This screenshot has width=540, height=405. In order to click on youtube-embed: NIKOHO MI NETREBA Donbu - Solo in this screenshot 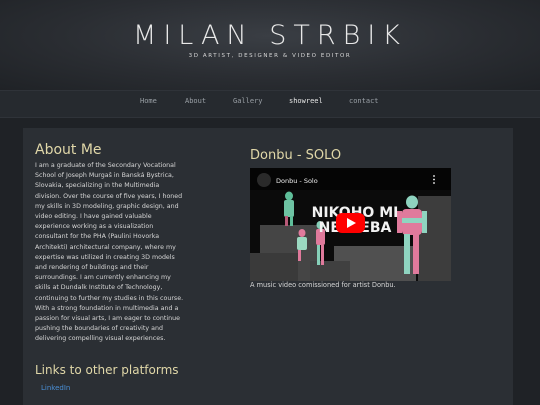, I will do `click(350, 224)`.